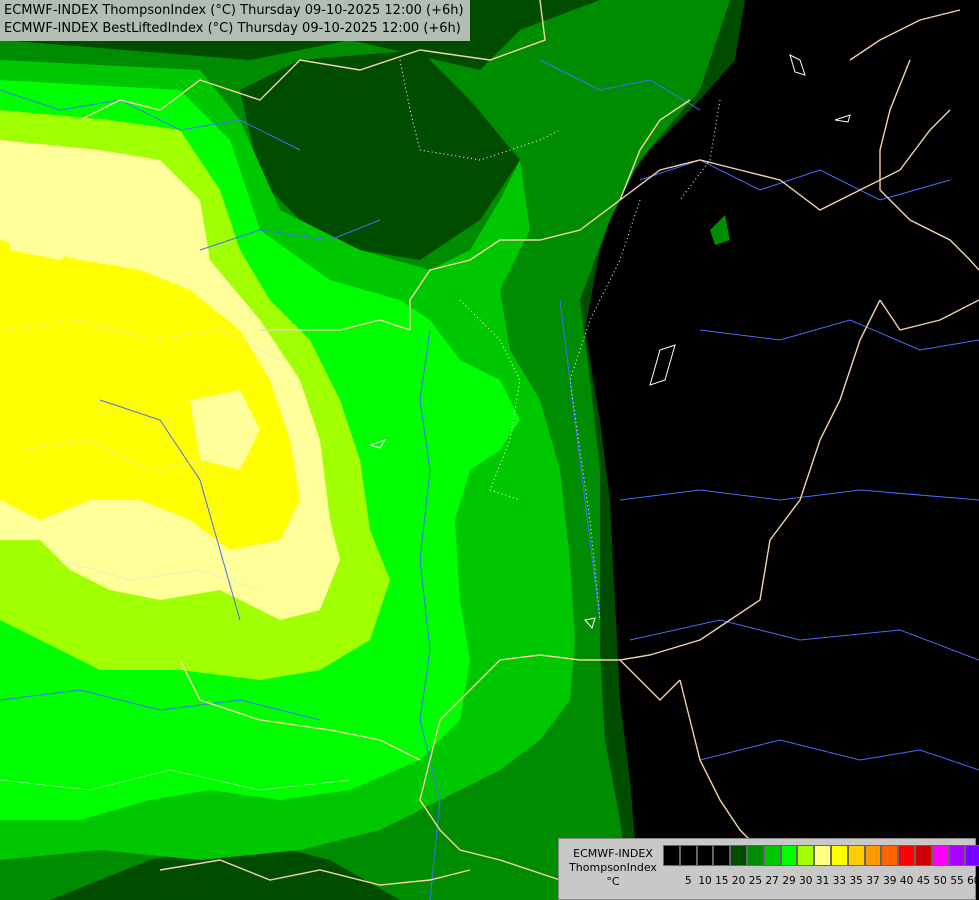 This screenshot has width=979, height=900. Describe the element at coordinates (906, 881) in the screenshot. I see `legend-tick: 40` at that location.